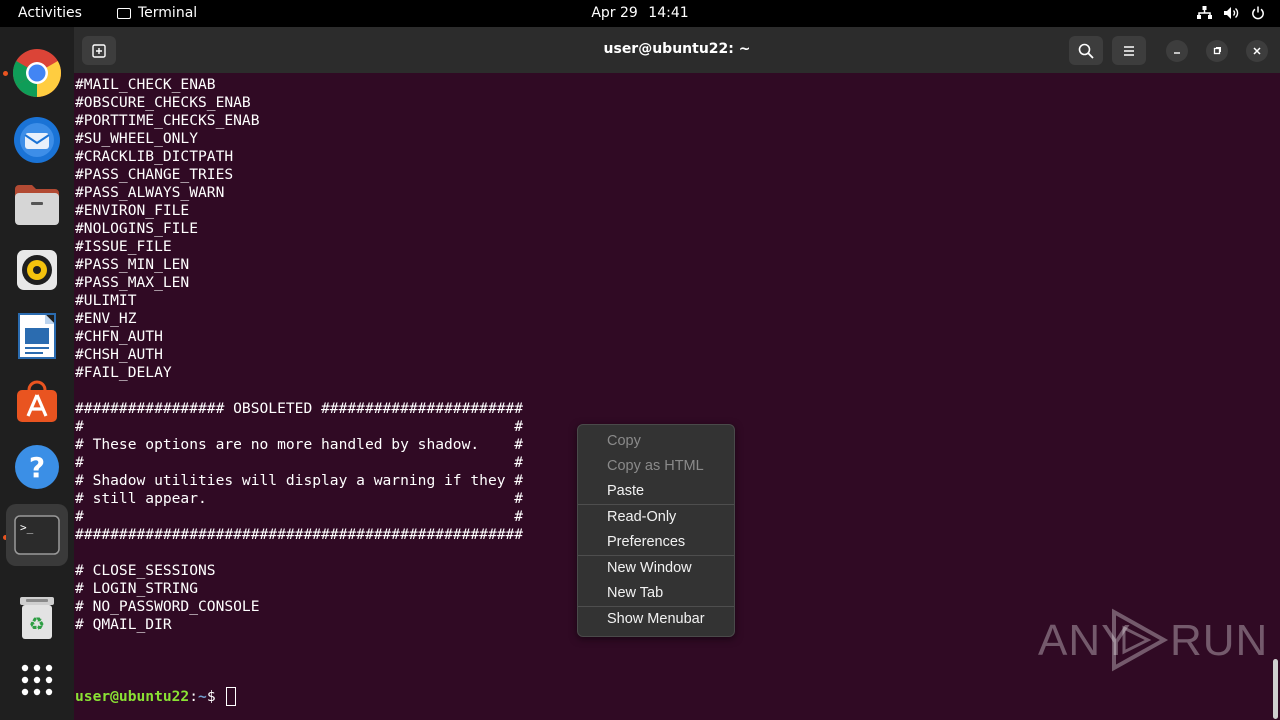  I want to click on hamburger-icon, so click(1129, 50).